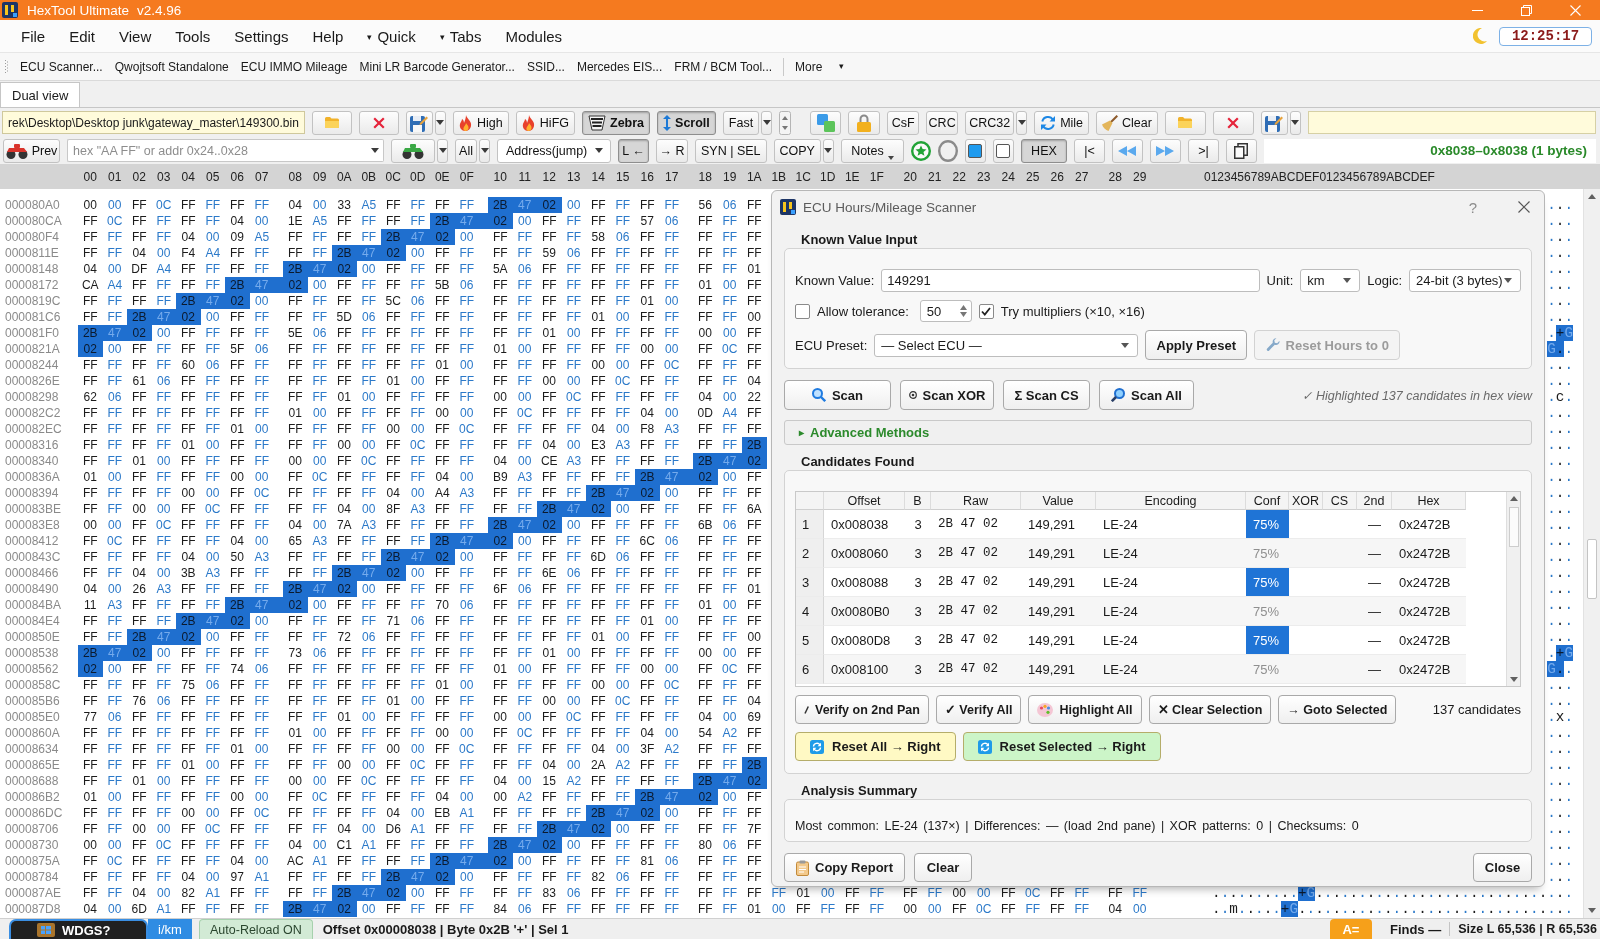  What do you see at coordinates (1429, 501) in the screenshot?
I see `column-header: Hex` at bounding box center [1429, 501].